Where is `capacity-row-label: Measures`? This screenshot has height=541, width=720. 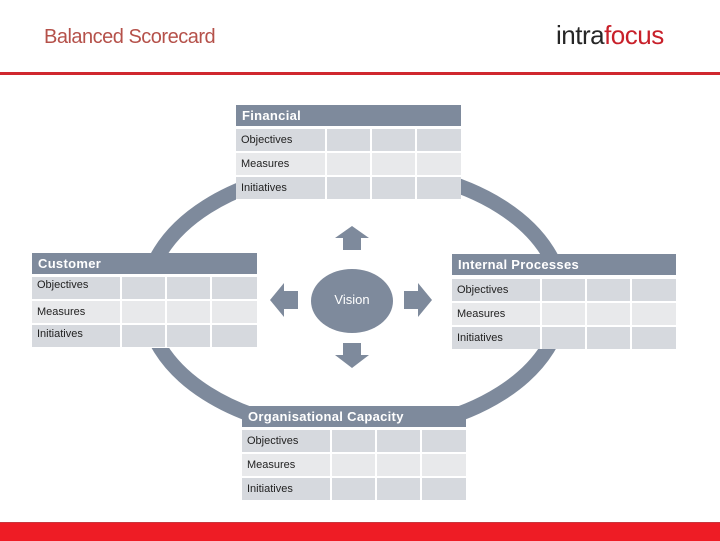
capacity-row-label: Measures is located at coordinates (286, 465).